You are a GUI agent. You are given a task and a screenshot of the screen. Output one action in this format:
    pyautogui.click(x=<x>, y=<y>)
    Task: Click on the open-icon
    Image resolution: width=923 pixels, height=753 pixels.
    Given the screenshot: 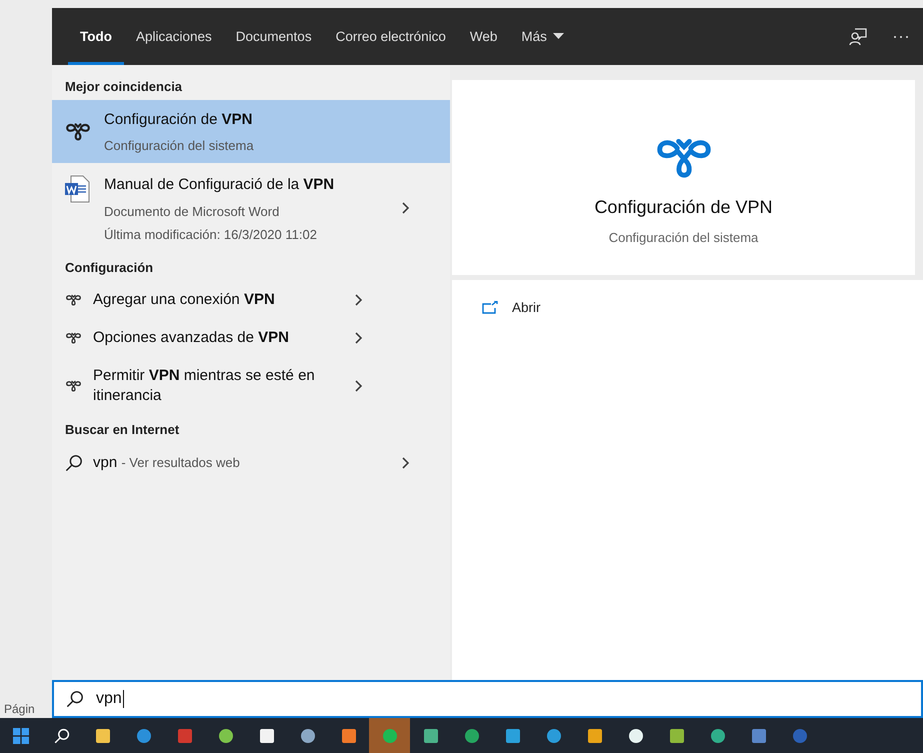 What is the action you would take?
    pyautogui.click(x=490, y=307)
    